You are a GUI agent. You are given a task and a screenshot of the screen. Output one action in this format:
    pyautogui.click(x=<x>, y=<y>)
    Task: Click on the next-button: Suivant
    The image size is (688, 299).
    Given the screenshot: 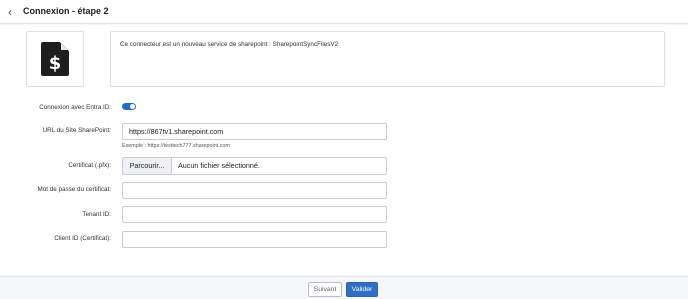 What is the action you would take?
    pyautogui.click(x=325, y=289)
    